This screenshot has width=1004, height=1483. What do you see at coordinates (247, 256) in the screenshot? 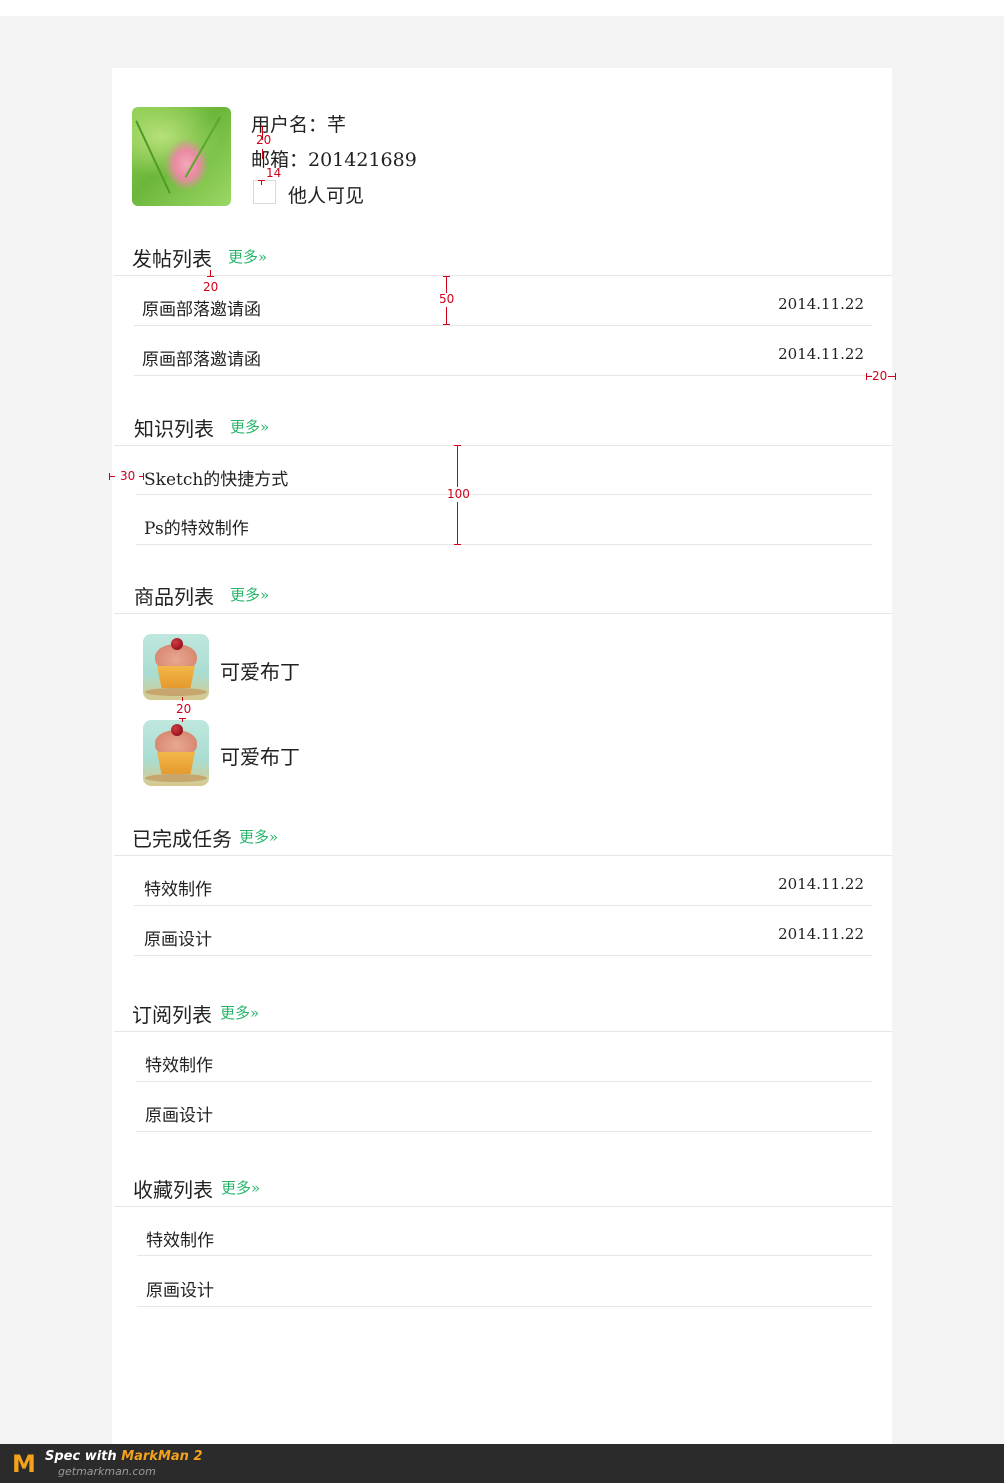
I see `posts-more-link: 更多»` at bounding box center [247, 256].